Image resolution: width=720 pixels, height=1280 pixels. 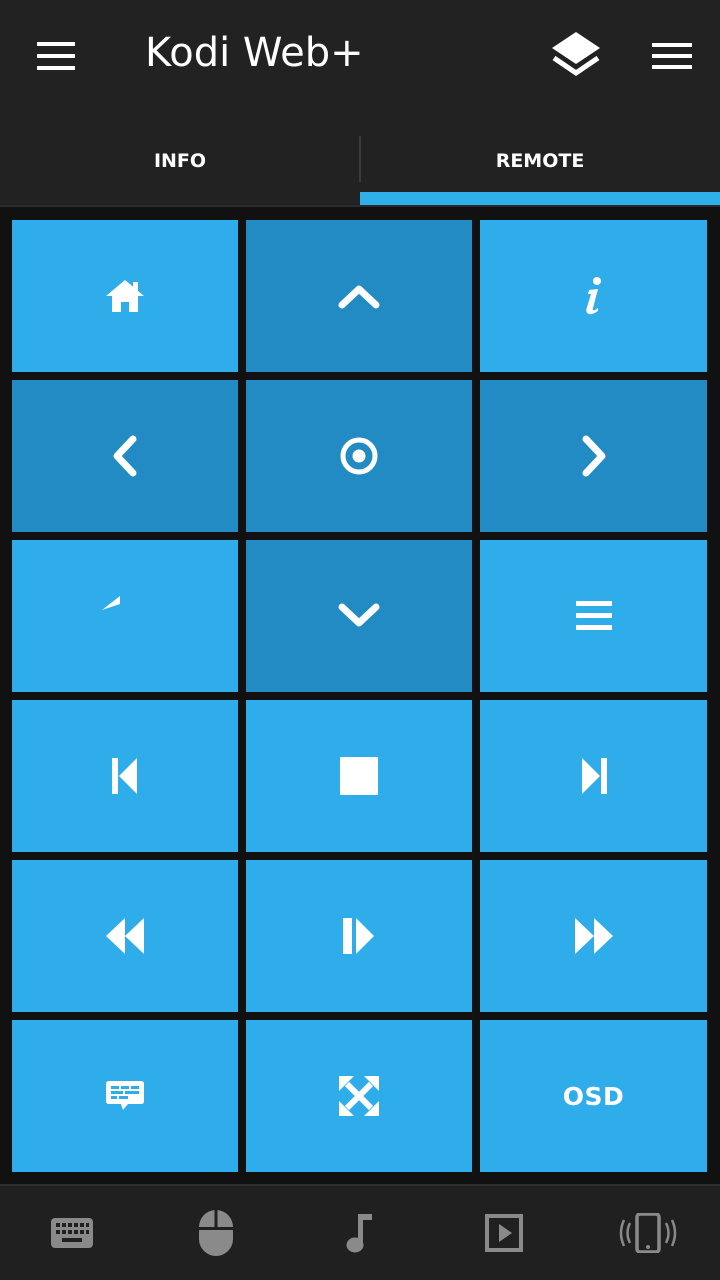 I want to click on select-button, so click(x=359, y=456).